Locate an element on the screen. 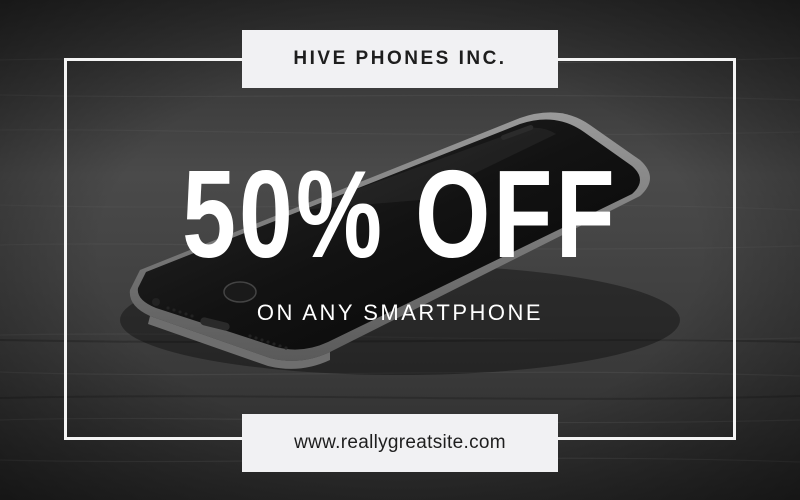 The height and width of the screenshot is (500, 800). website-url: www.reallygreatsite.com is located at coordinates (400, 443).